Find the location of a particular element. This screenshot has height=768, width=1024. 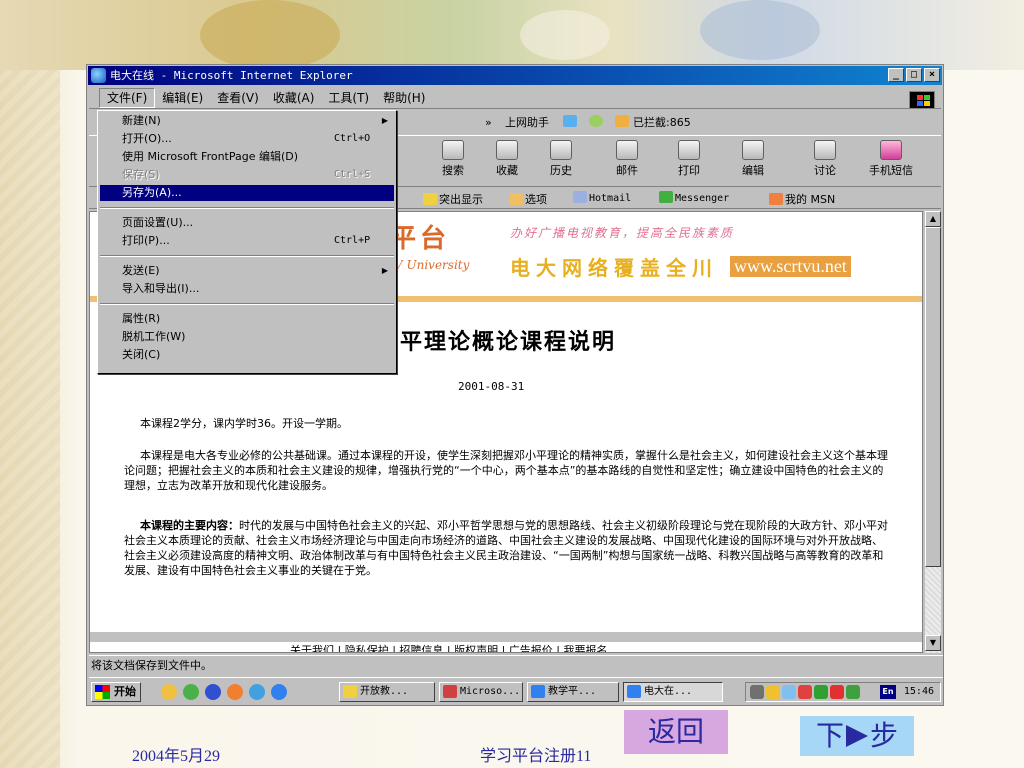

edit-button: 编辑 is located at coordinates (753, 159).